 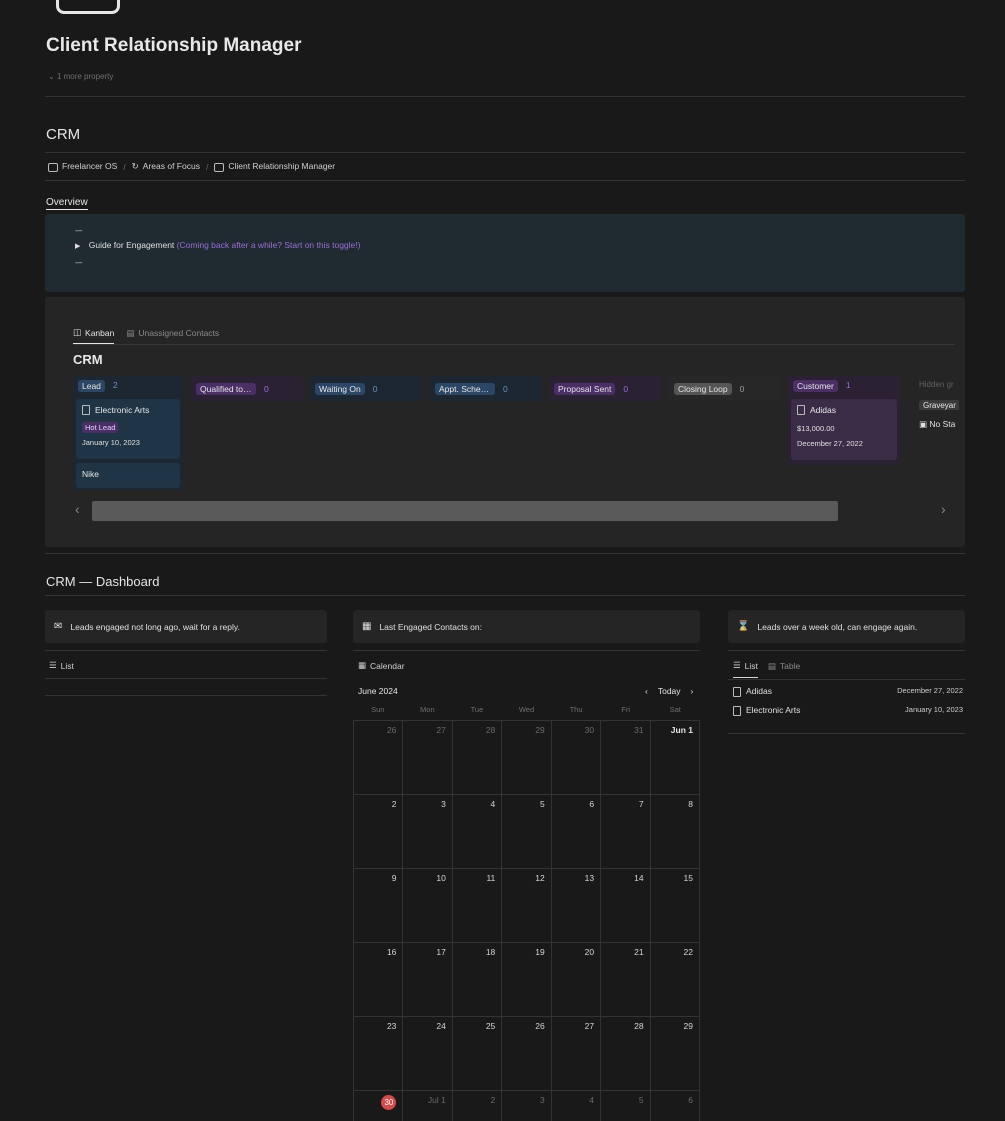 What do you see at coordinates (88, 359) in the screenshot?
I see `board-title: CRM` at bounding box center [88, 359].